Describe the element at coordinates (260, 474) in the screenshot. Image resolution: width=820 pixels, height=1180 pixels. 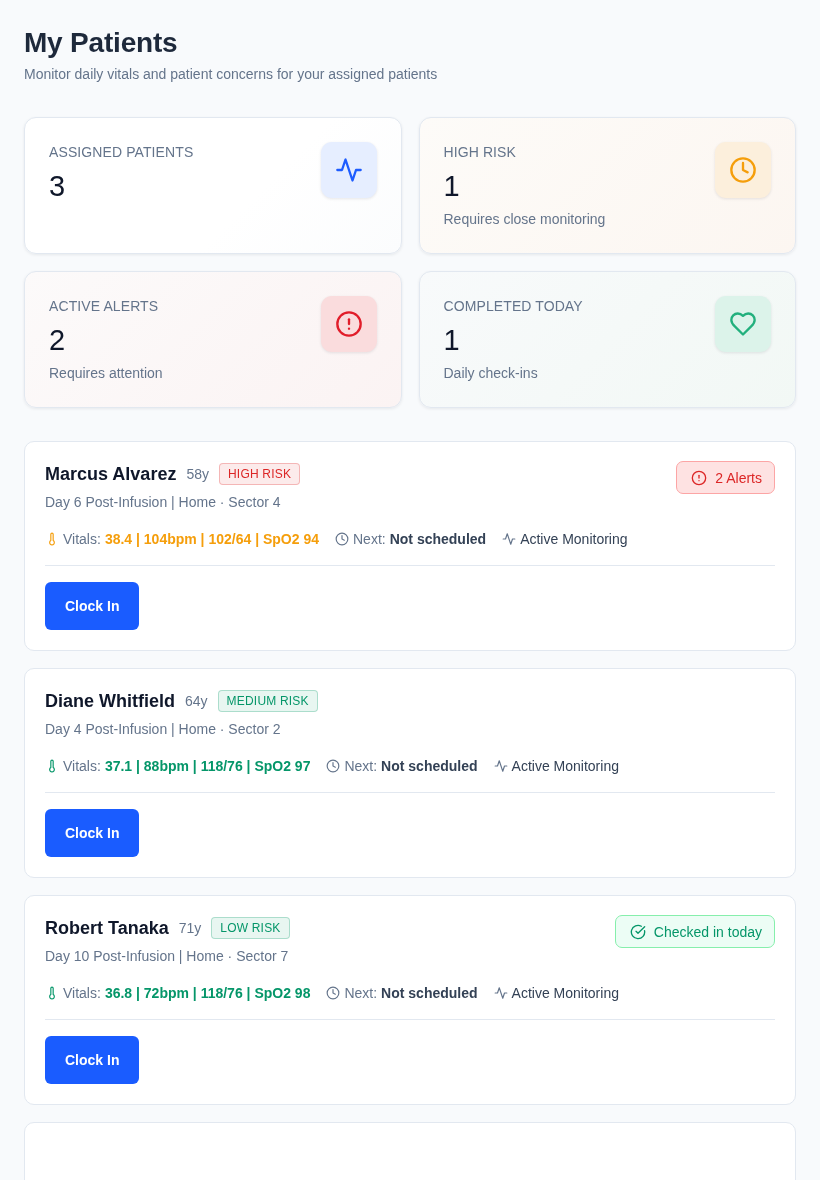
I see `risk-badge: HIGH RISK` at that location.